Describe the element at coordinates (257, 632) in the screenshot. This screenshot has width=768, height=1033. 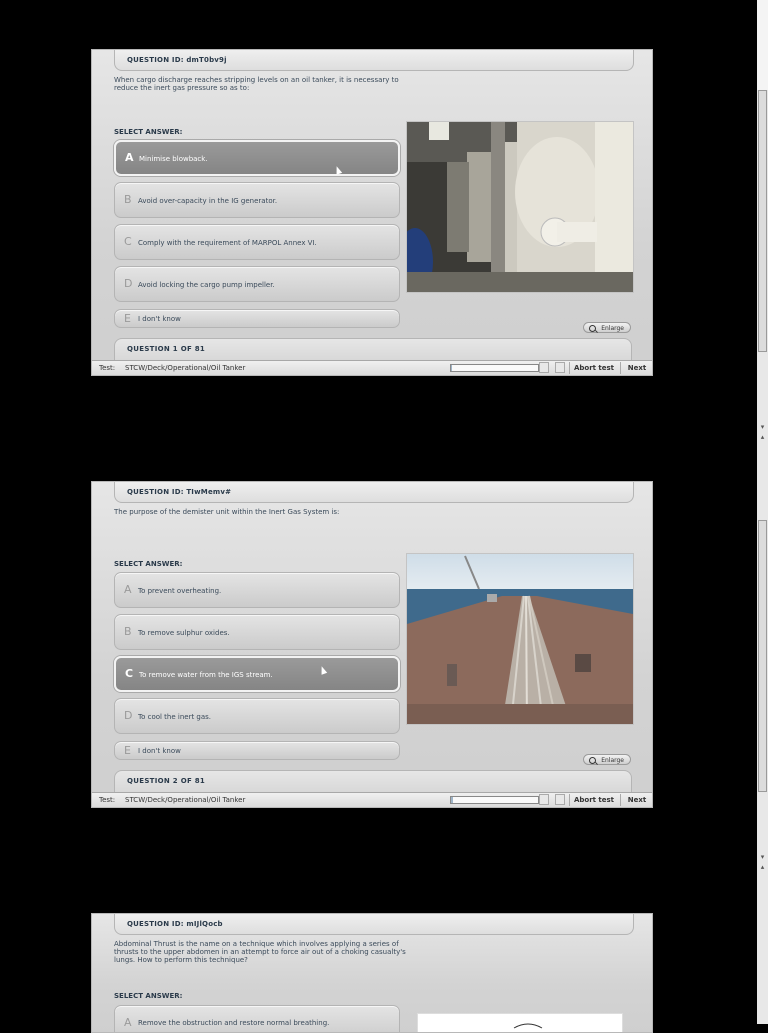
I see `answer-option-b: B To remove sulphur oxides.` at that location.